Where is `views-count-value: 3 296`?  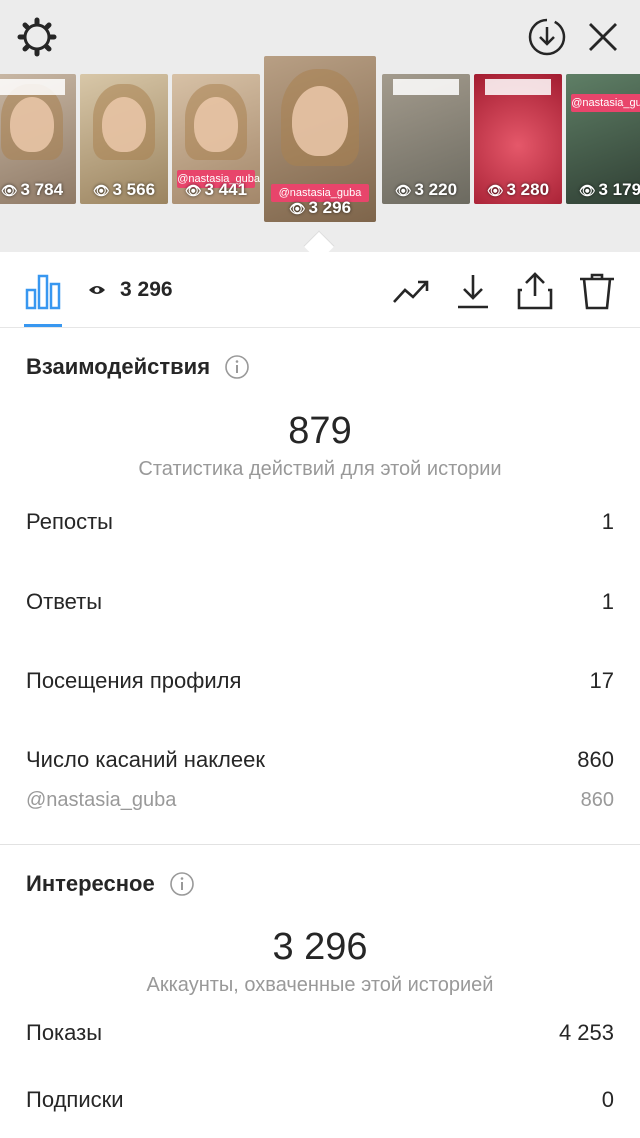 views-count-value: 3 296 is located at coordinates (146, 289).